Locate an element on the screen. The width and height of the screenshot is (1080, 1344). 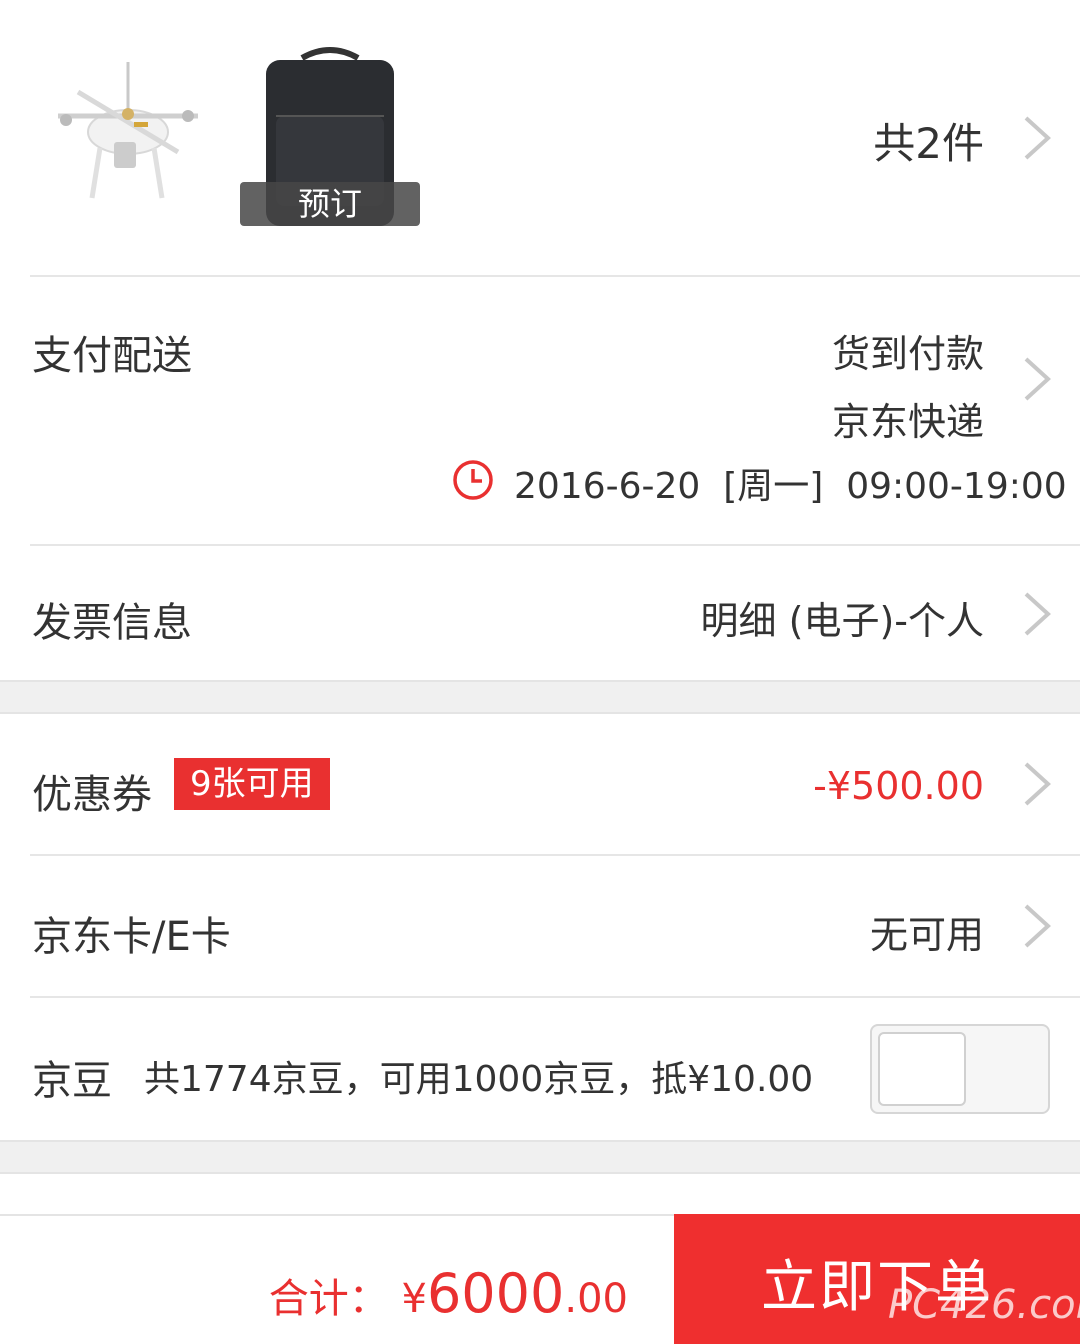
invoice-row: 发票信息 明细 (电子)-个人 is located at coordinates (540, 613).